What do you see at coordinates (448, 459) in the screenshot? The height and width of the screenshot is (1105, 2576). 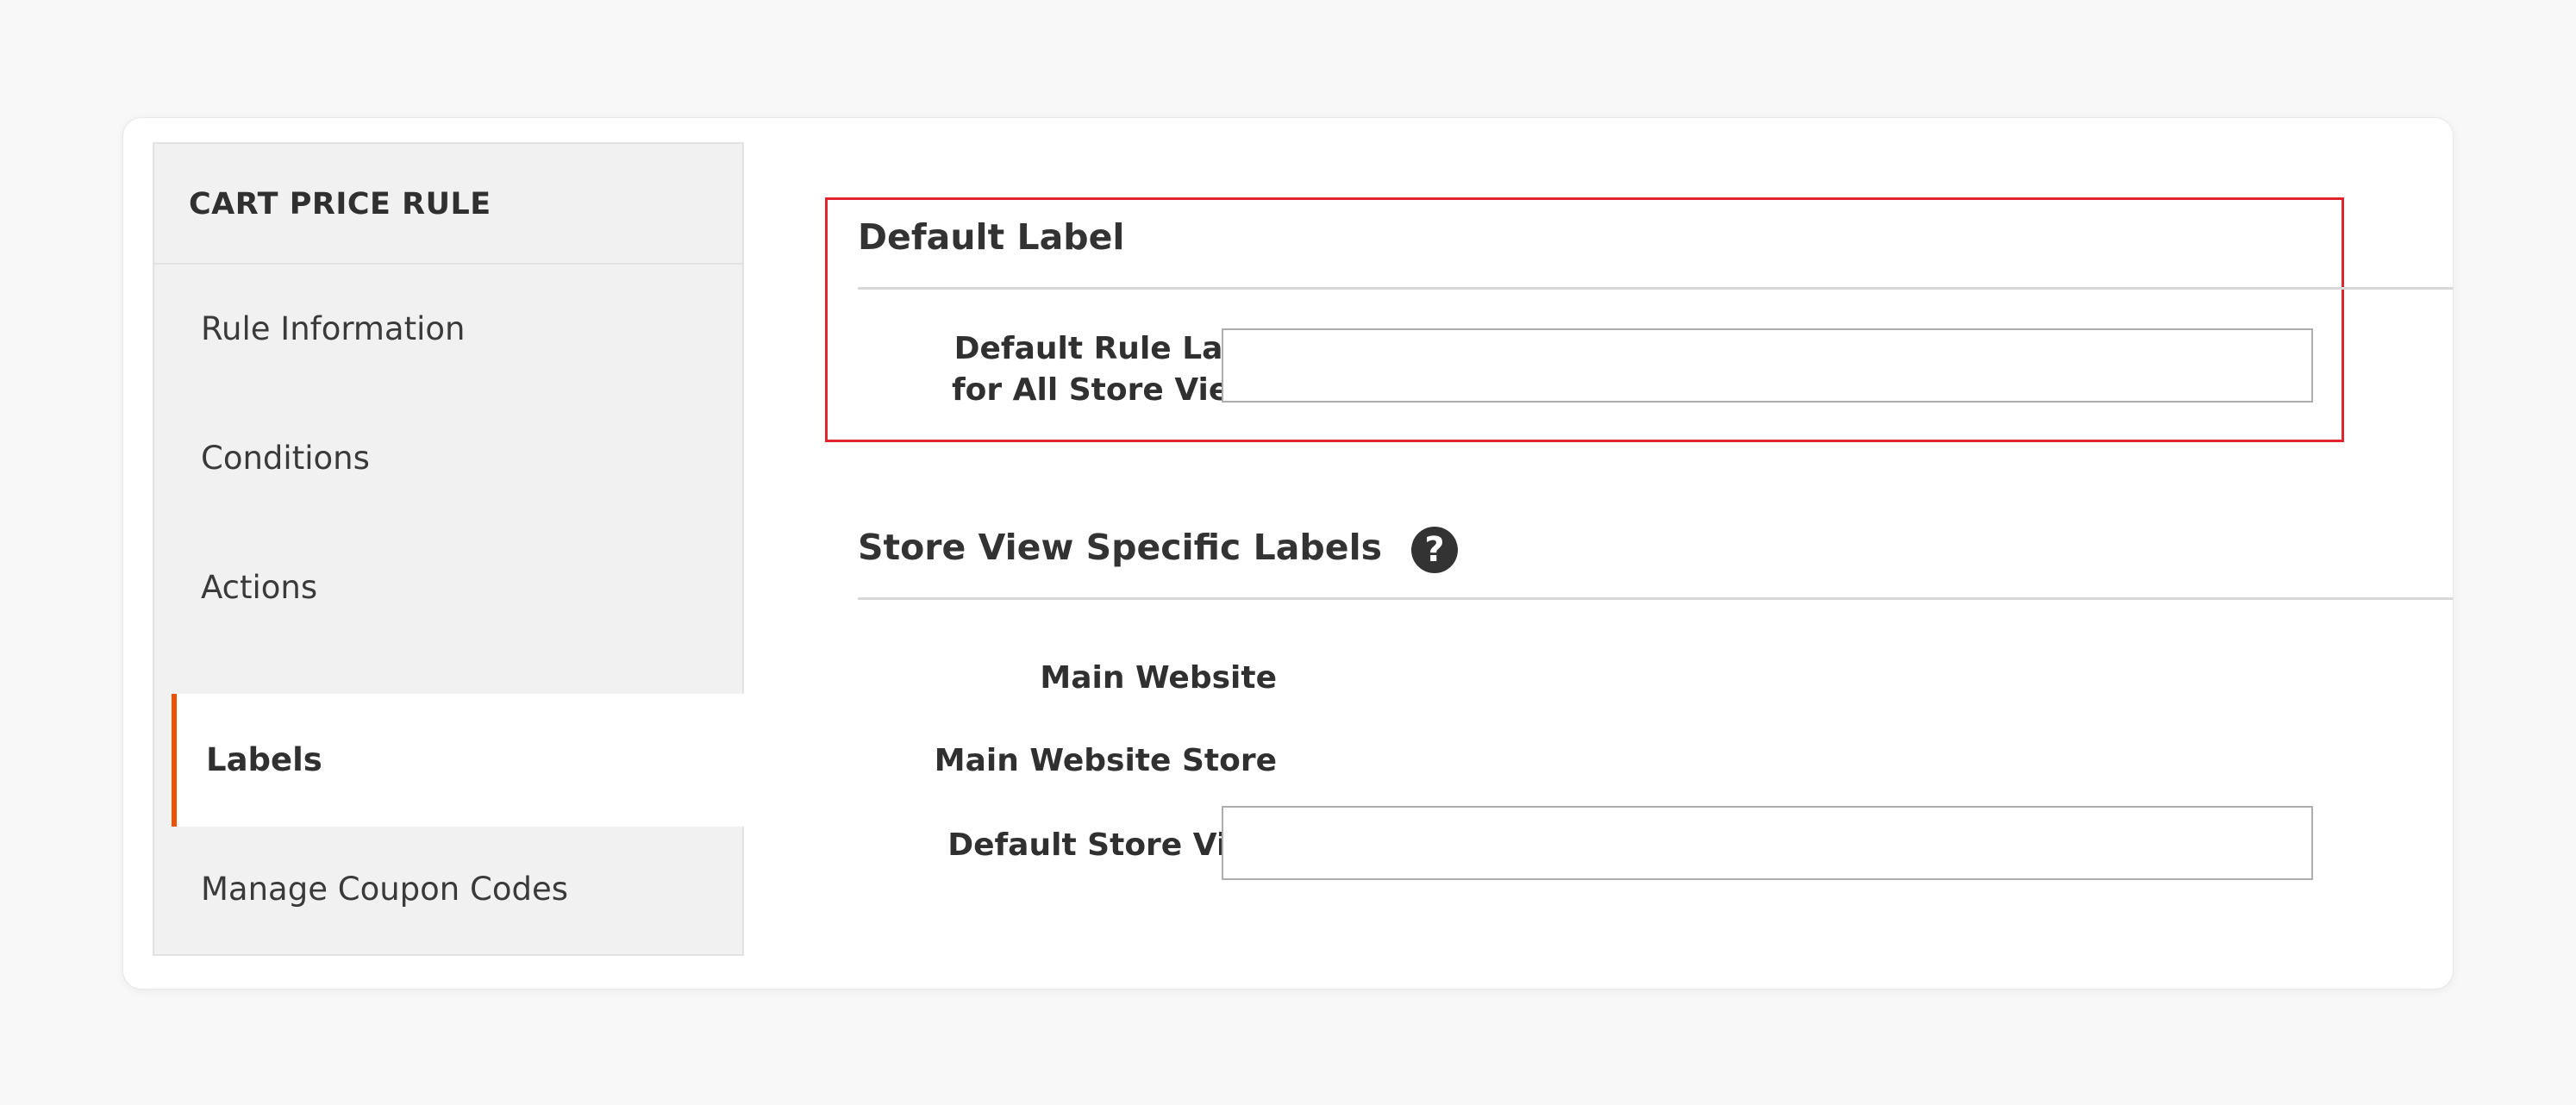 I see `sidebar-item-conditions: Conditions` at bounding box center [448, 459].